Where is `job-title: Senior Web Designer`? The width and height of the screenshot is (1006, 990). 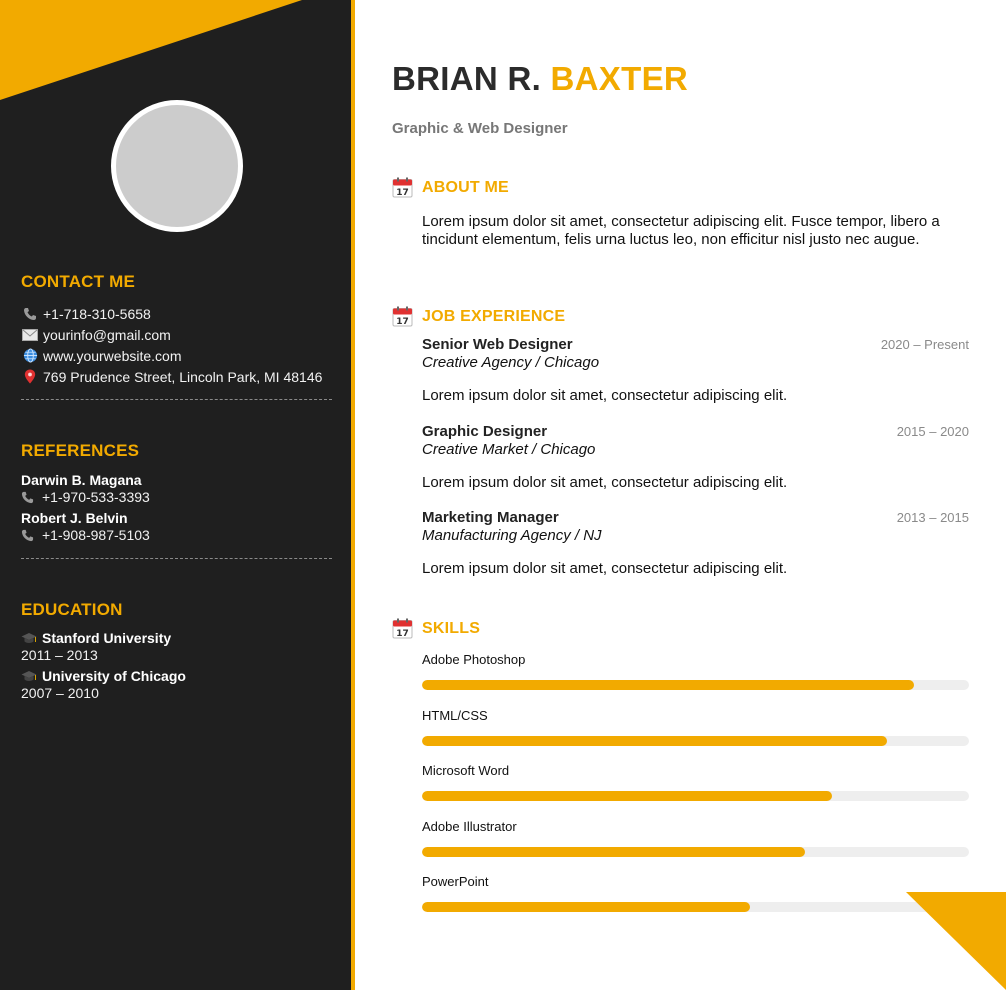
job-title: Senior Web Designer is located at coordinates (497, 344).